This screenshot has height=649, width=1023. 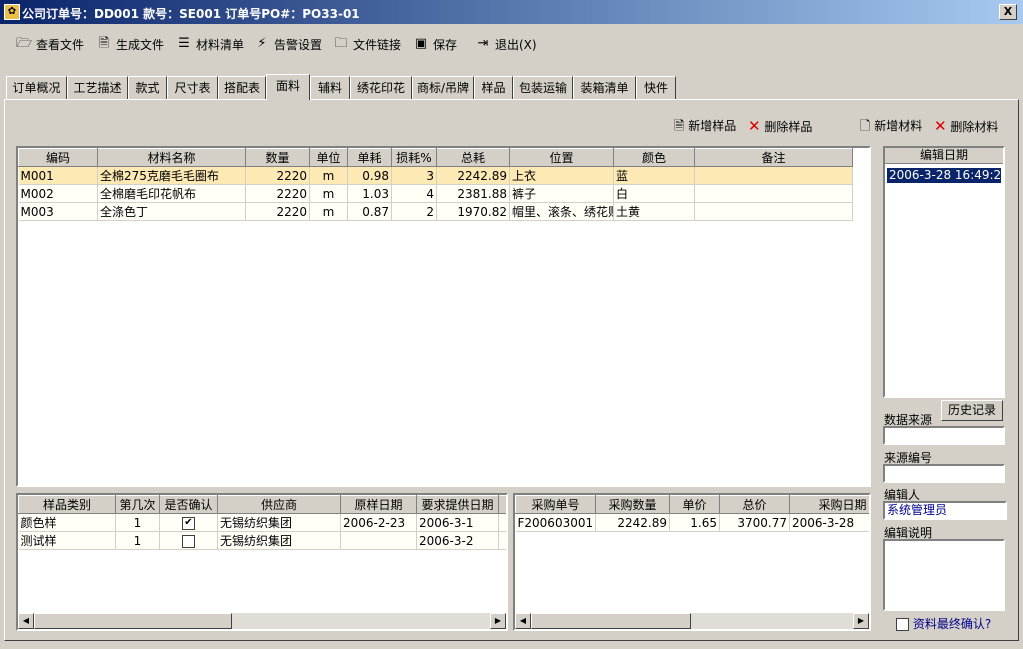 What do you see at coordinates (210, 44) in the screenshot?
I see `toolbar-button-2: ☰ 材料清单` at bounding box center [210, 44].